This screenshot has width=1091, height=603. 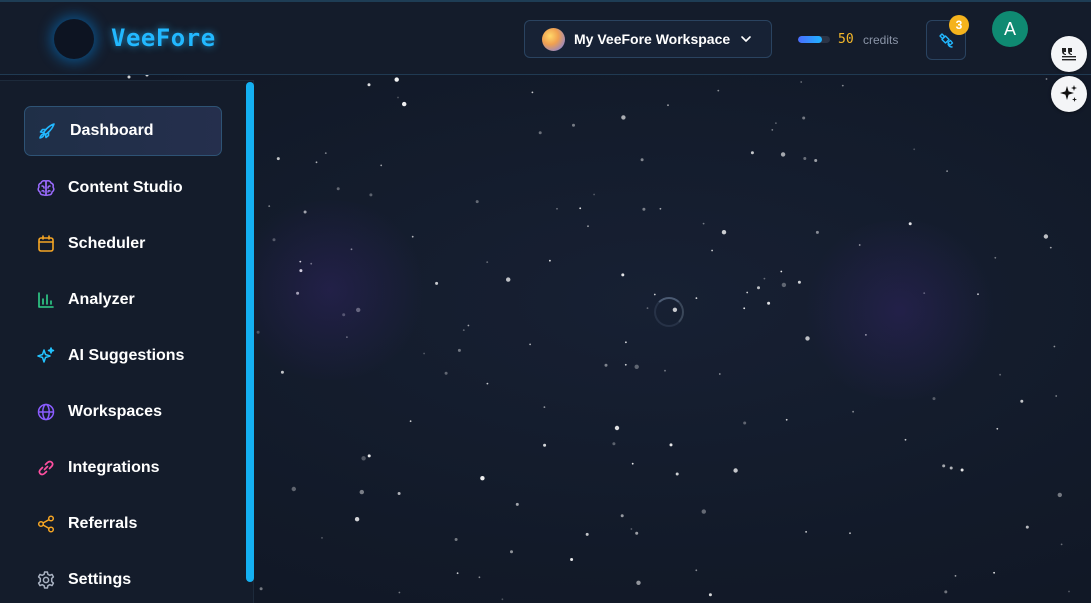 I want to click on sidebar-item-dashboard: Dashboard, so click(x=123, y=131).